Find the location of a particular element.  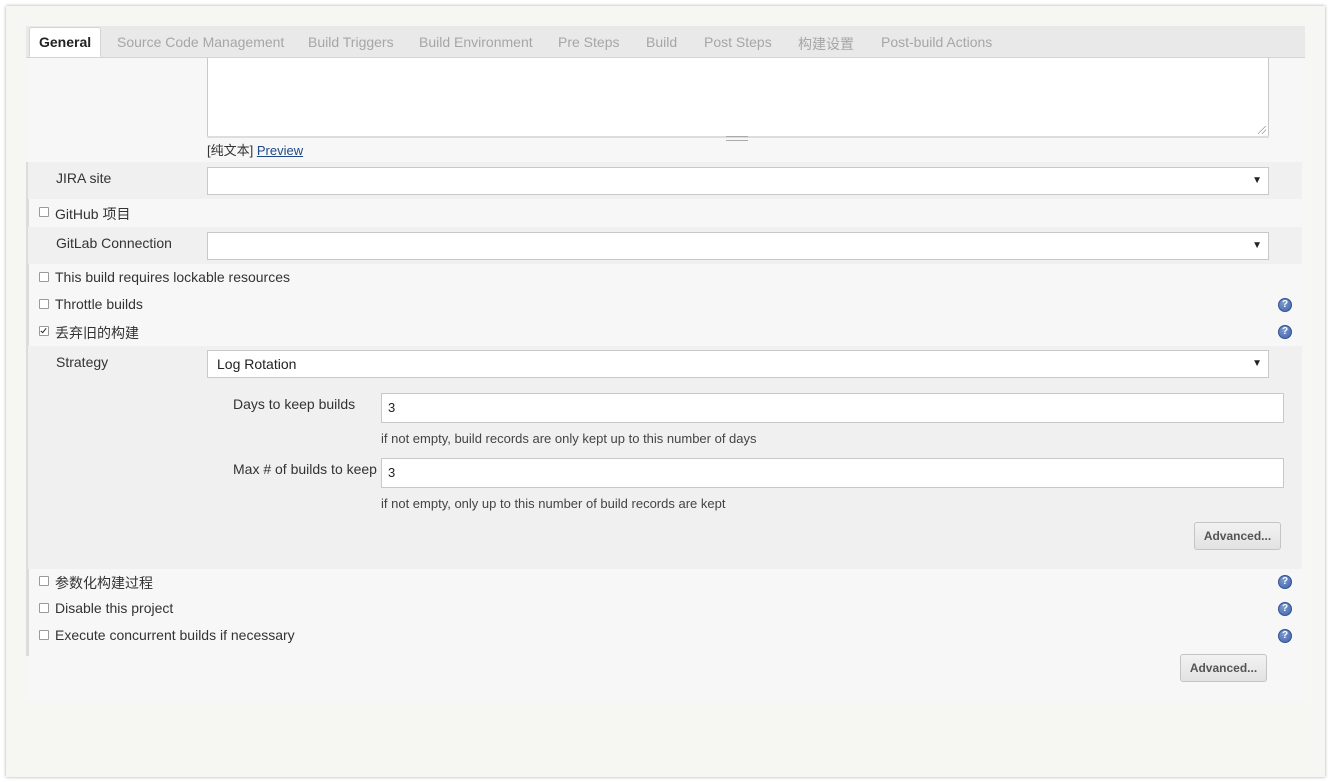

parameterized-checkbox is located at coordinates (44, 581).